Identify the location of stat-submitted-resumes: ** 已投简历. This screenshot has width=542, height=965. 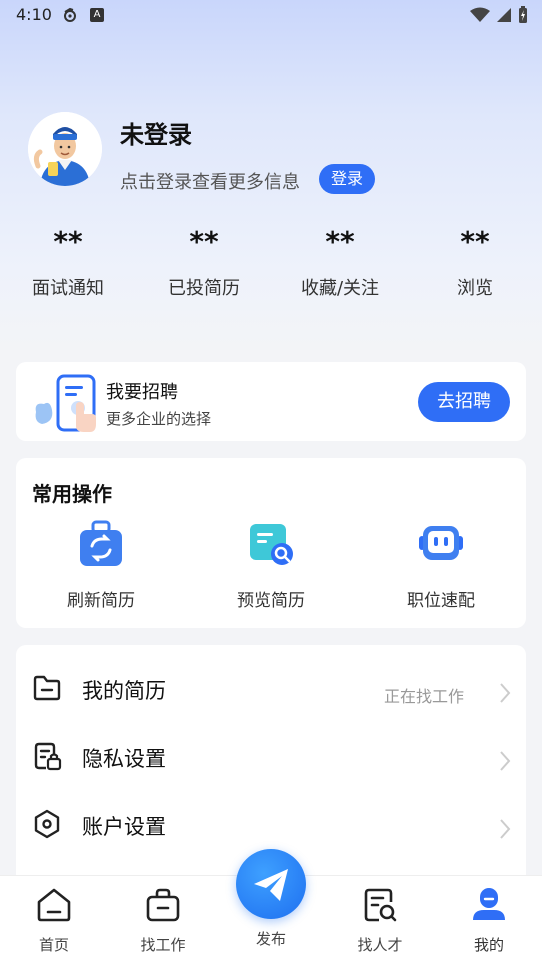
(204, 261).